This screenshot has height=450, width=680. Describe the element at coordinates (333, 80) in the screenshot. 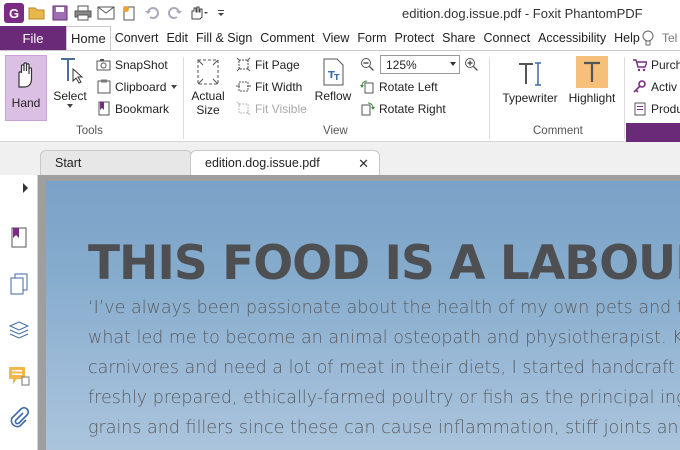

I see `reflow-button: T T Reflow` at that location.